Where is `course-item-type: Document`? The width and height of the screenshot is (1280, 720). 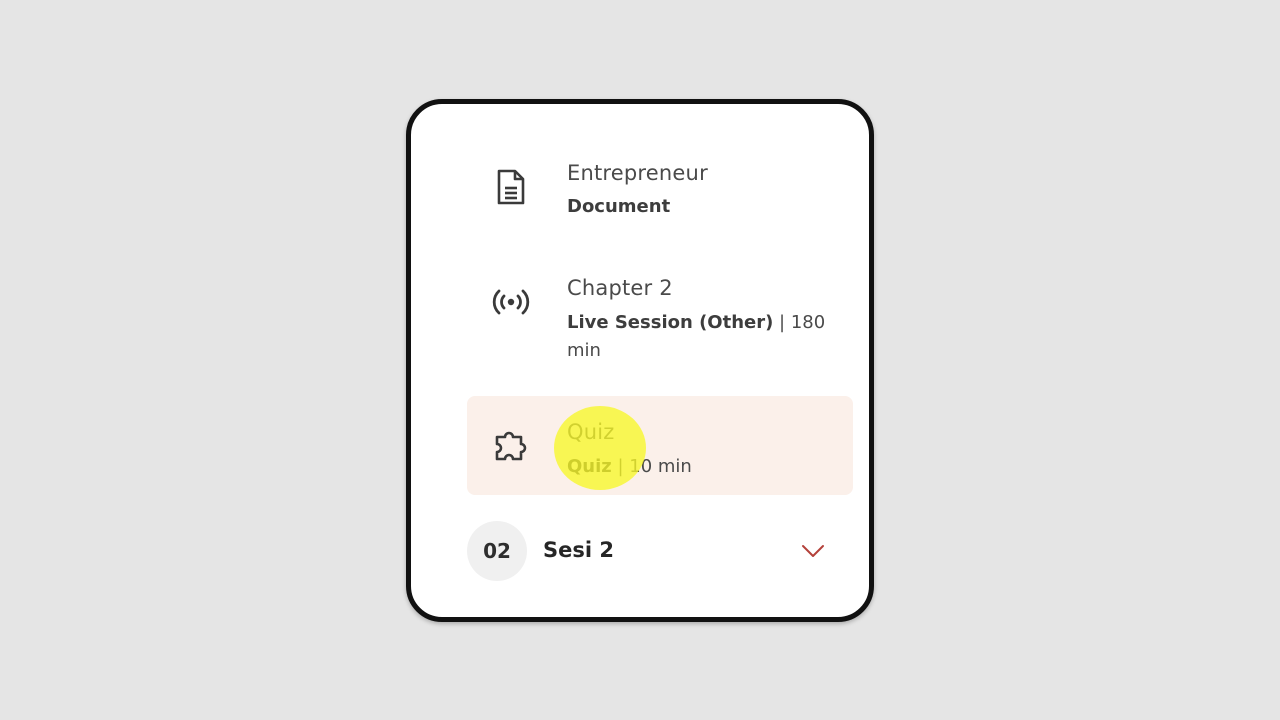 course-item-type: Document is located at coordinates (619, 206).